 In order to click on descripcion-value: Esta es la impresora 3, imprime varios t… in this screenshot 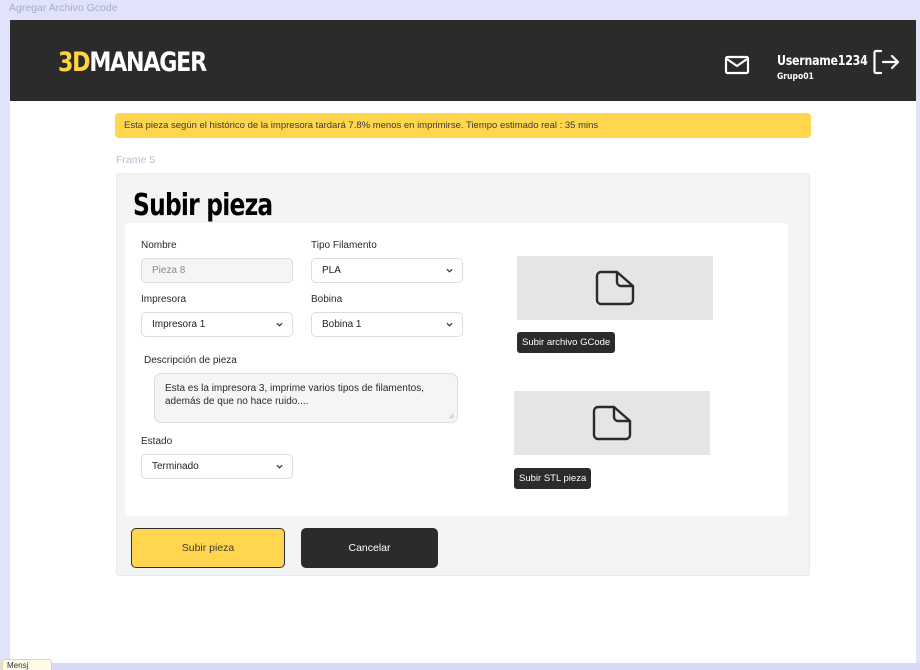, I will do `click(294, 395)`.